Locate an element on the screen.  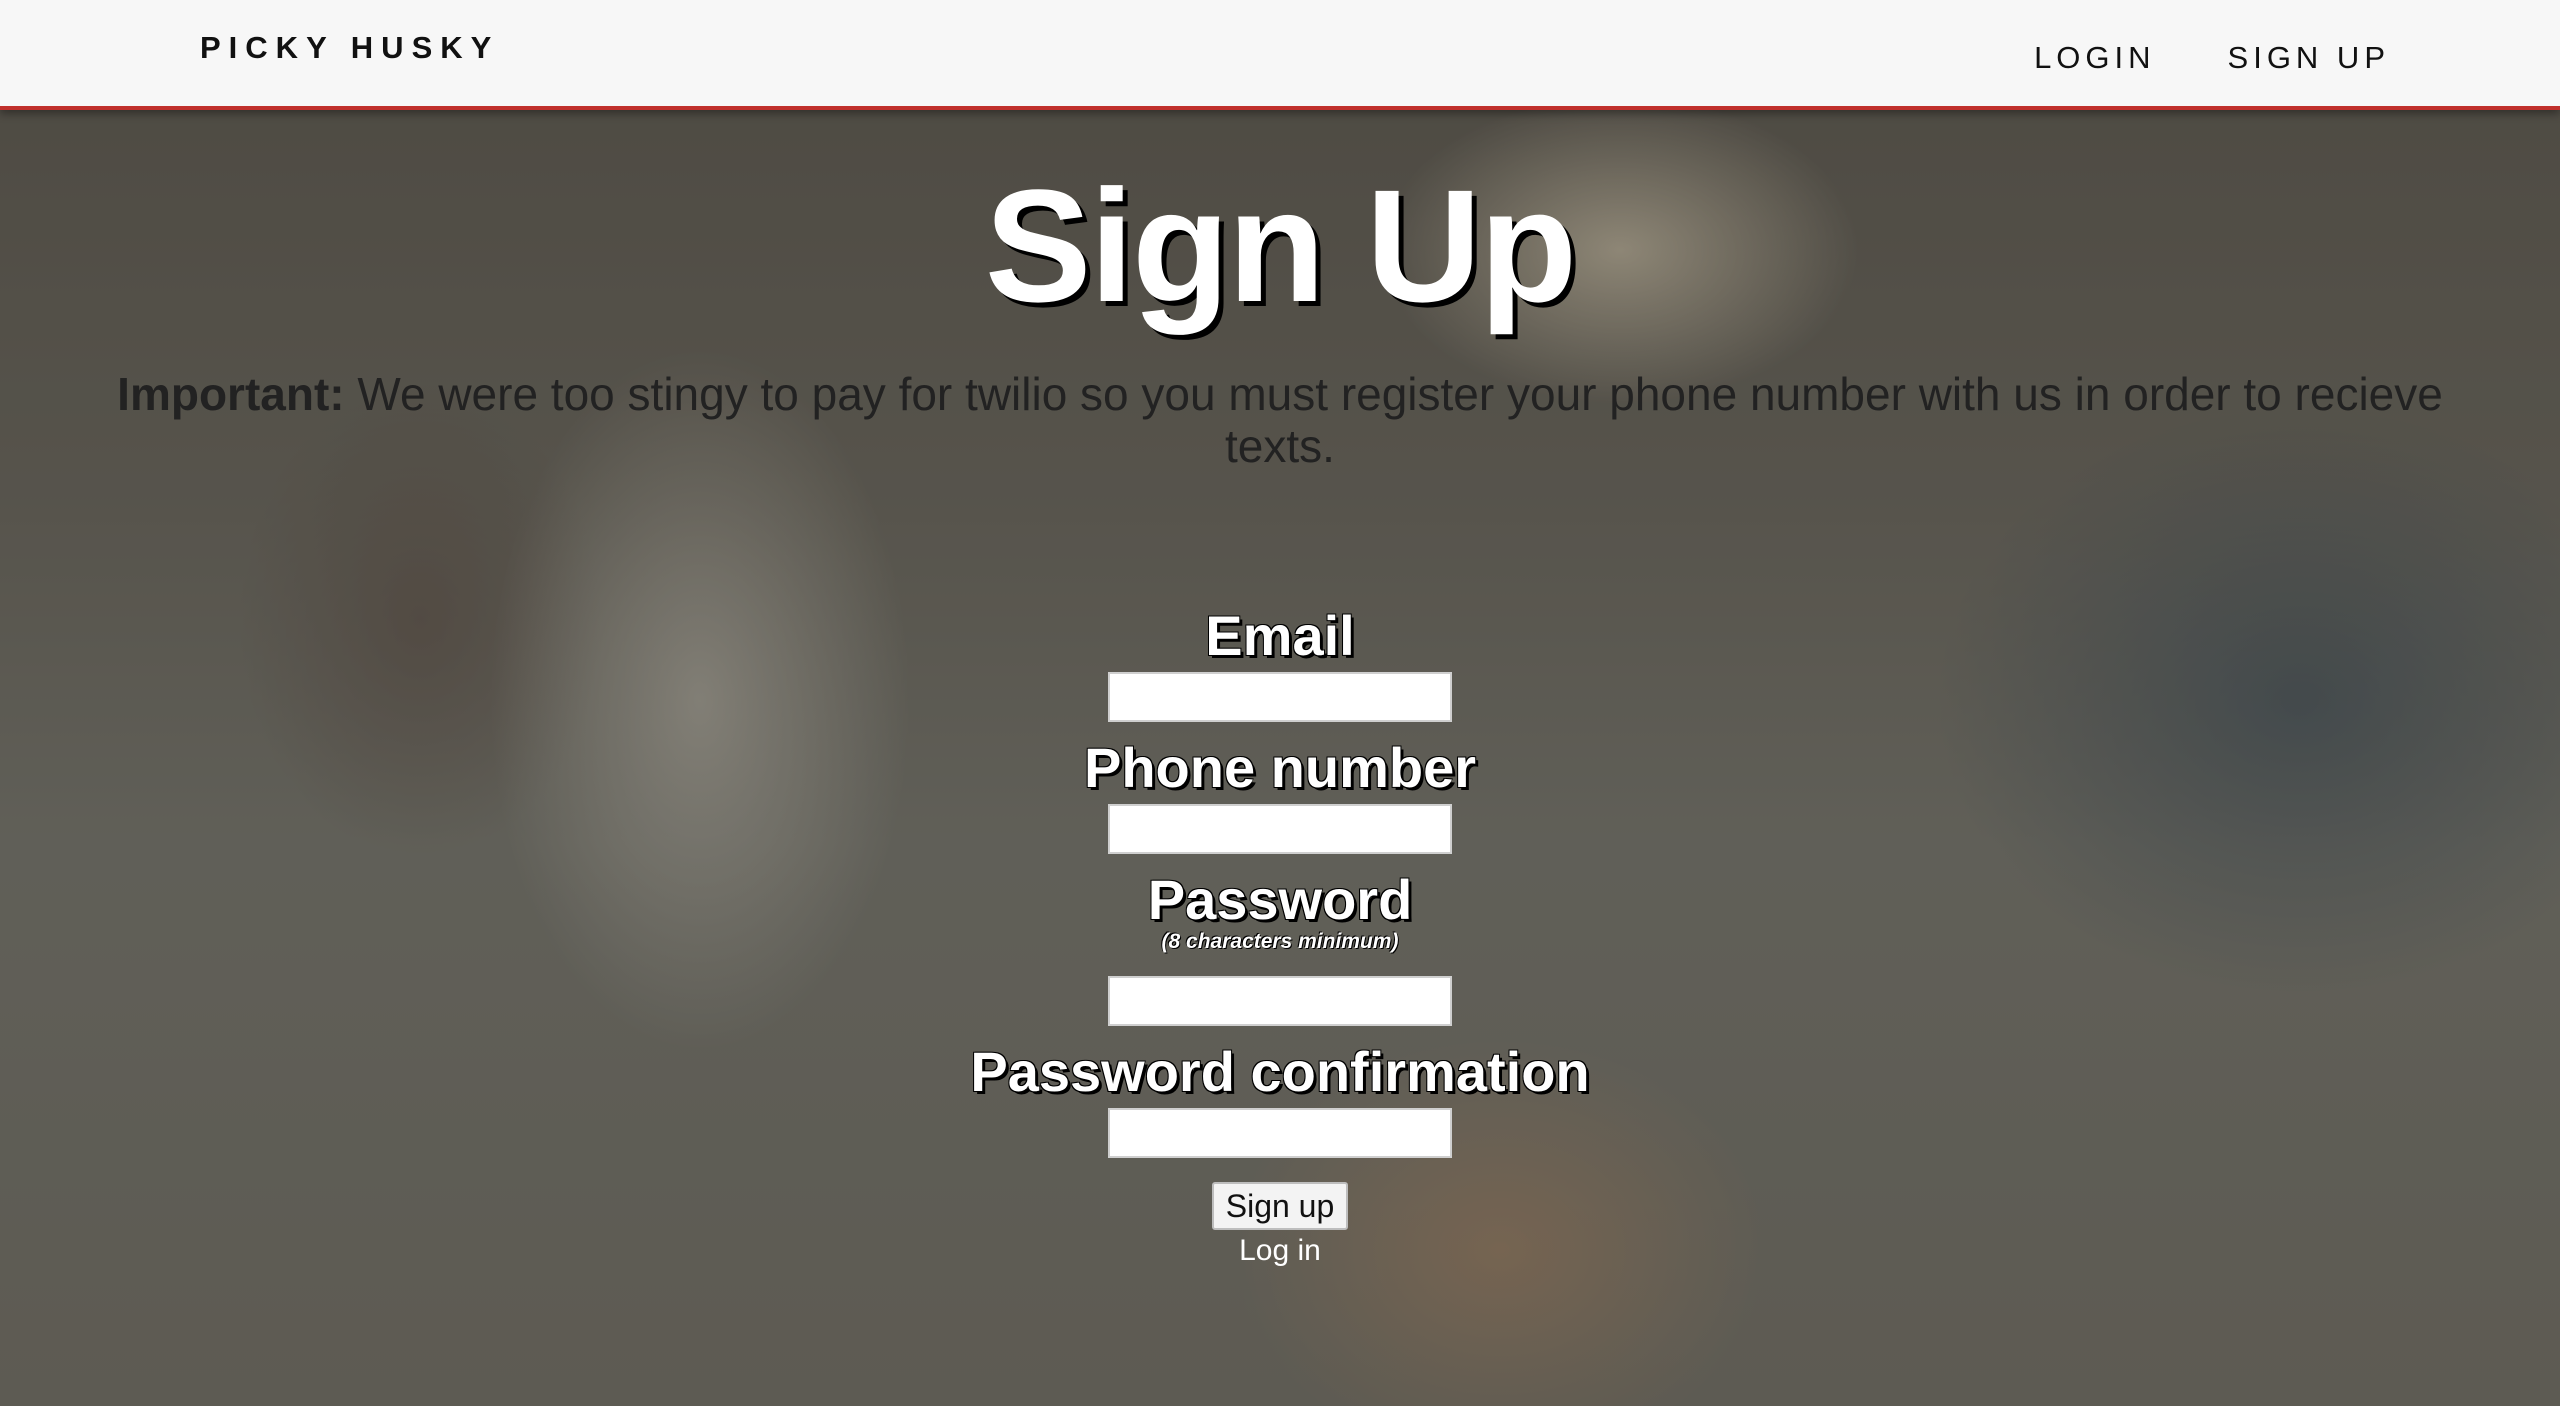
password-hint: (8 characters minimum) is located at coordinates (1280, 941).